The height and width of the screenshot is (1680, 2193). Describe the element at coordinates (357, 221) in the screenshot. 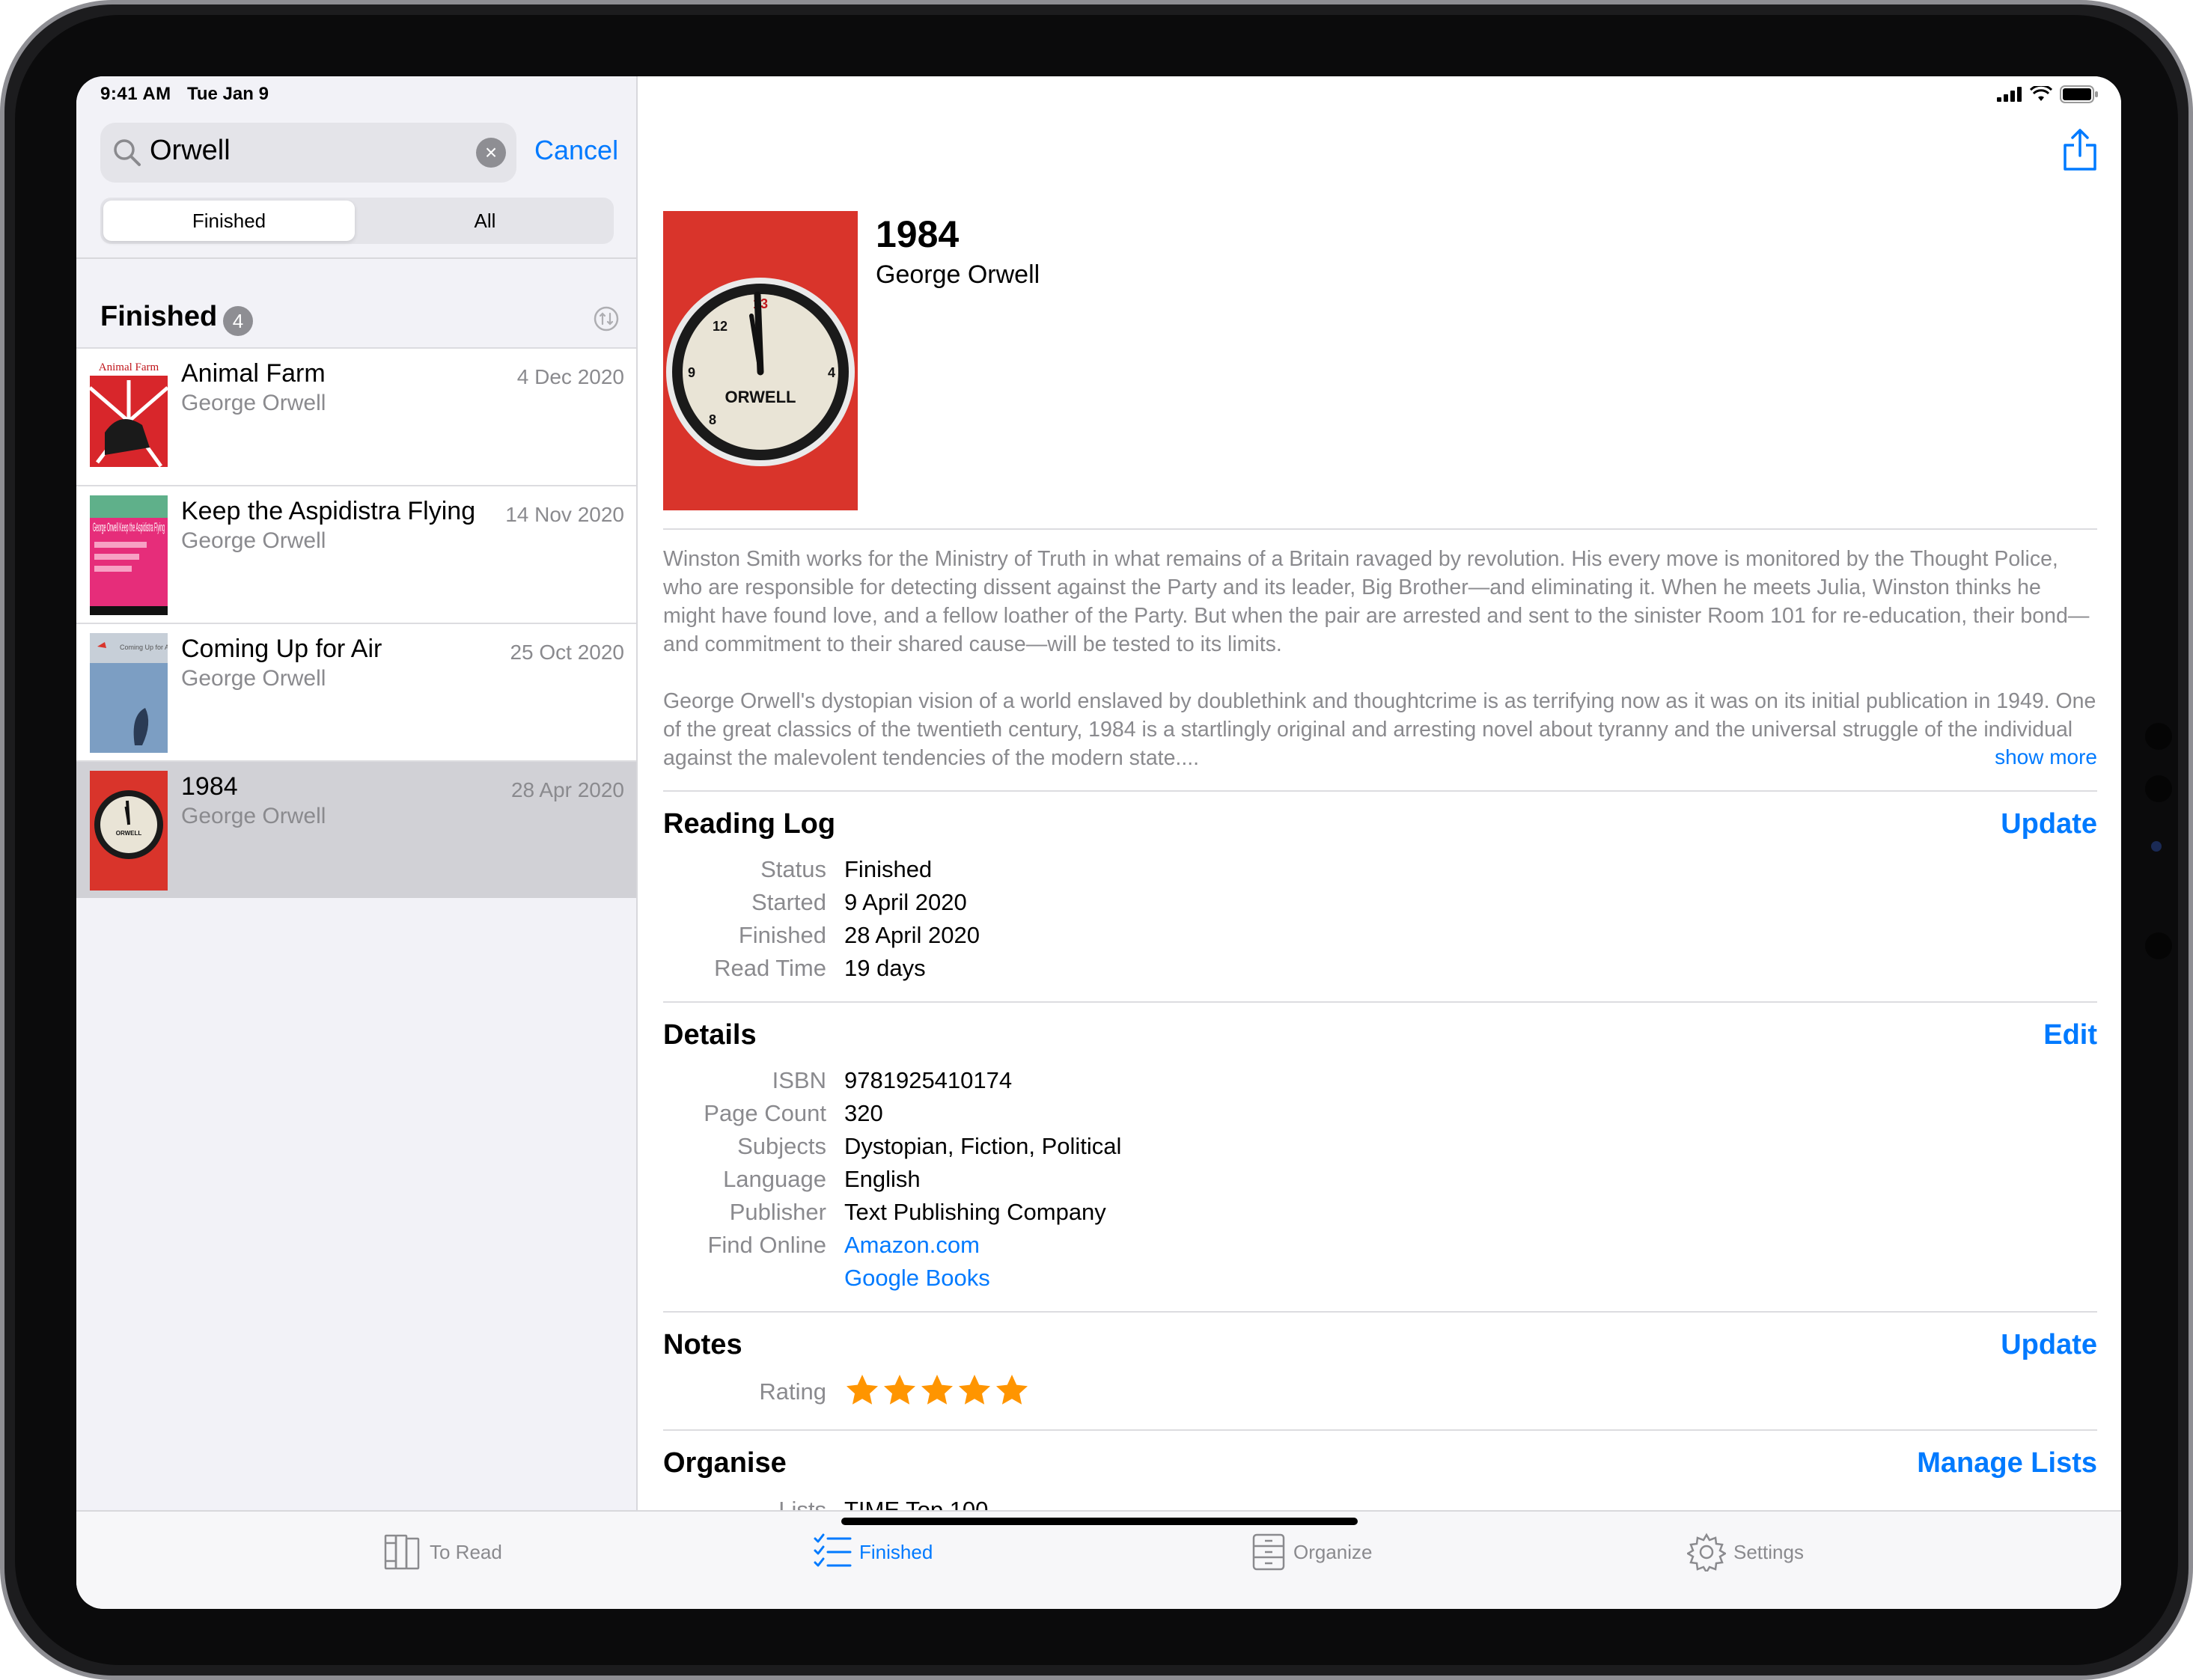

I see `scope-segmented-control: Finished All` at that location.